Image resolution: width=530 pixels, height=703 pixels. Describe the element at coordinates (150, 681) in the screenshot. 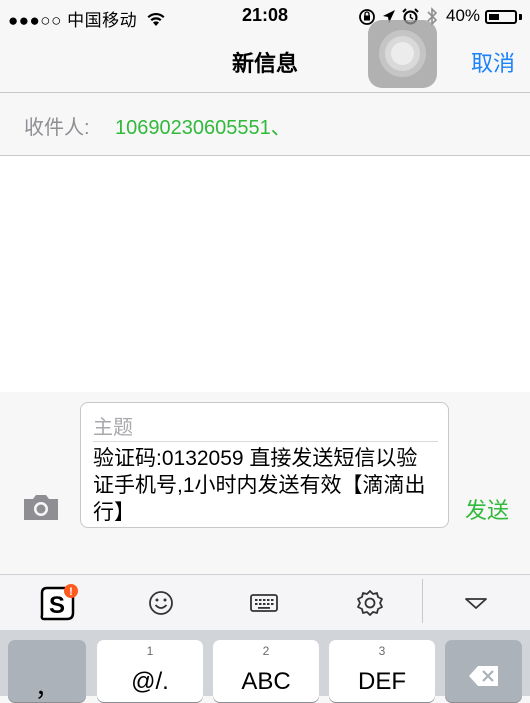

I see `key-label: @/.` at that location.